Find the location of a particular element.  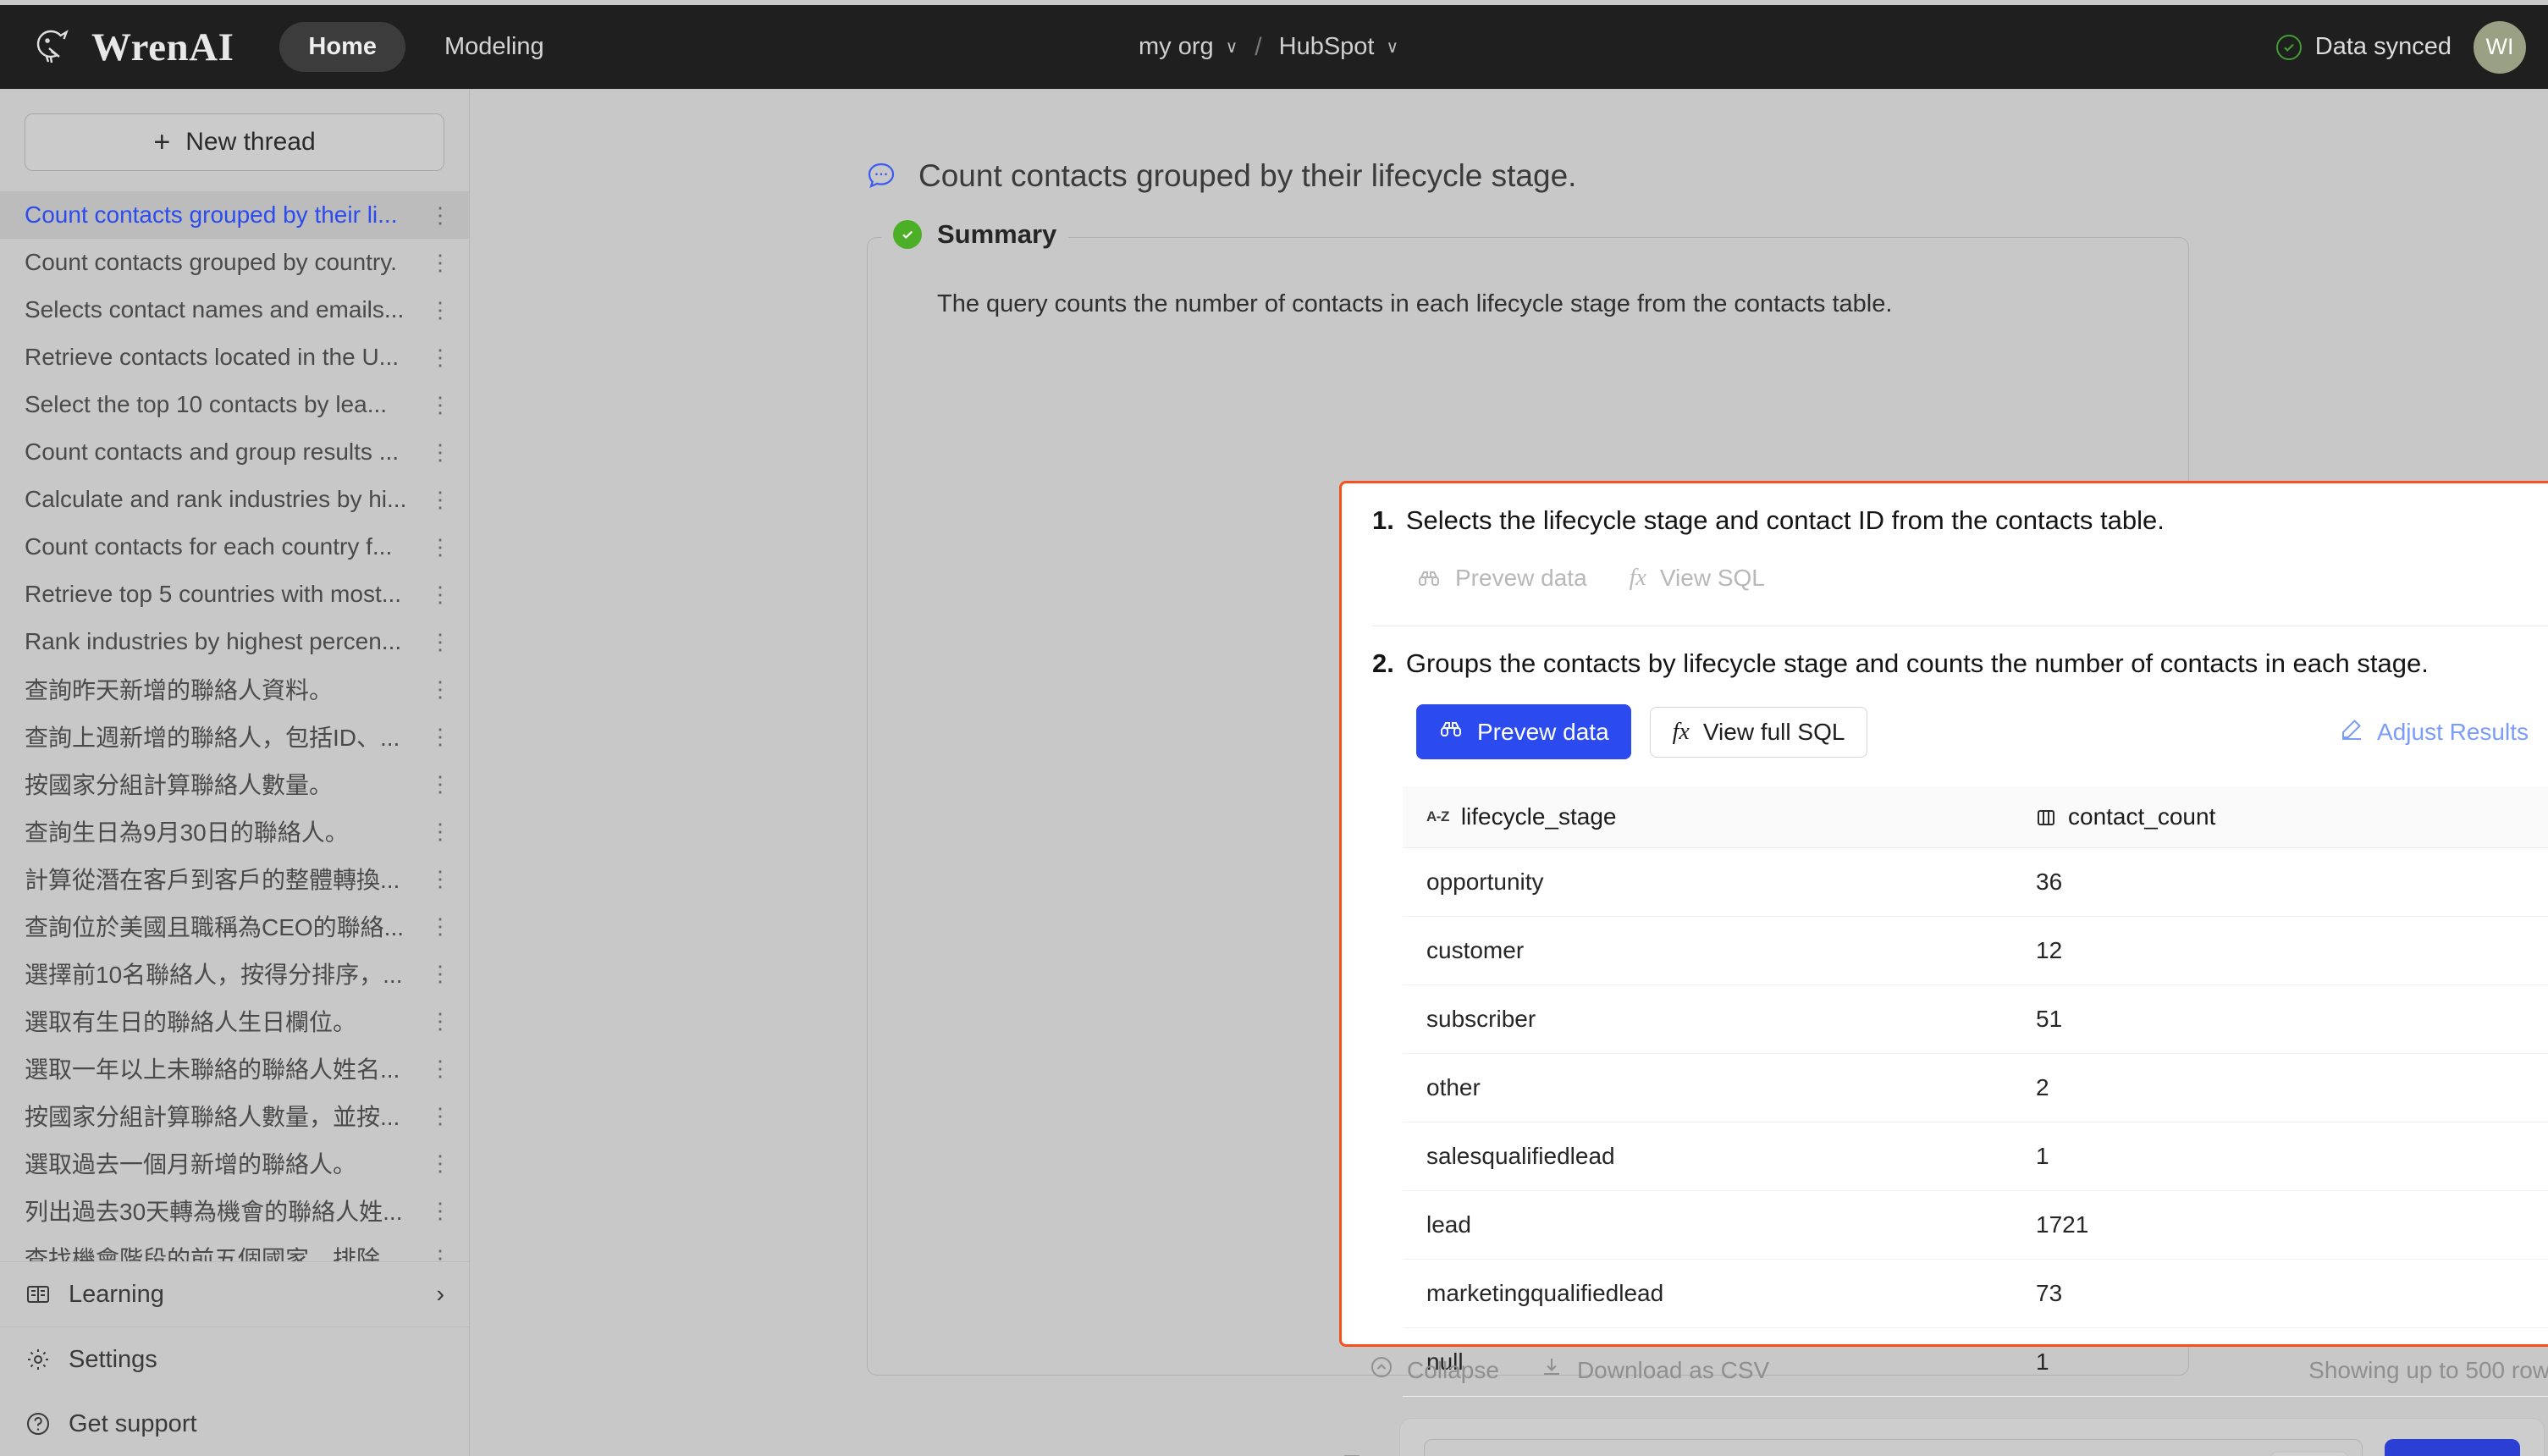

column-header-lifecycle-stage: A-Z lifecycle_stage is located at coordinates (1708, 817).